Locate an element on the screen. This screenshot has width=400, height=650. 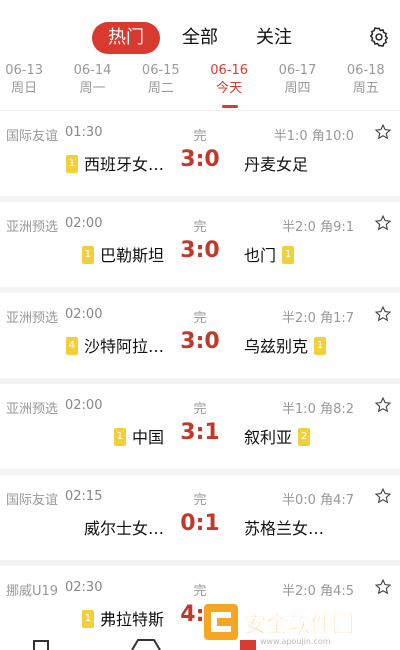
kickoff-time: 02:30 is located at coordinates (84, 587).